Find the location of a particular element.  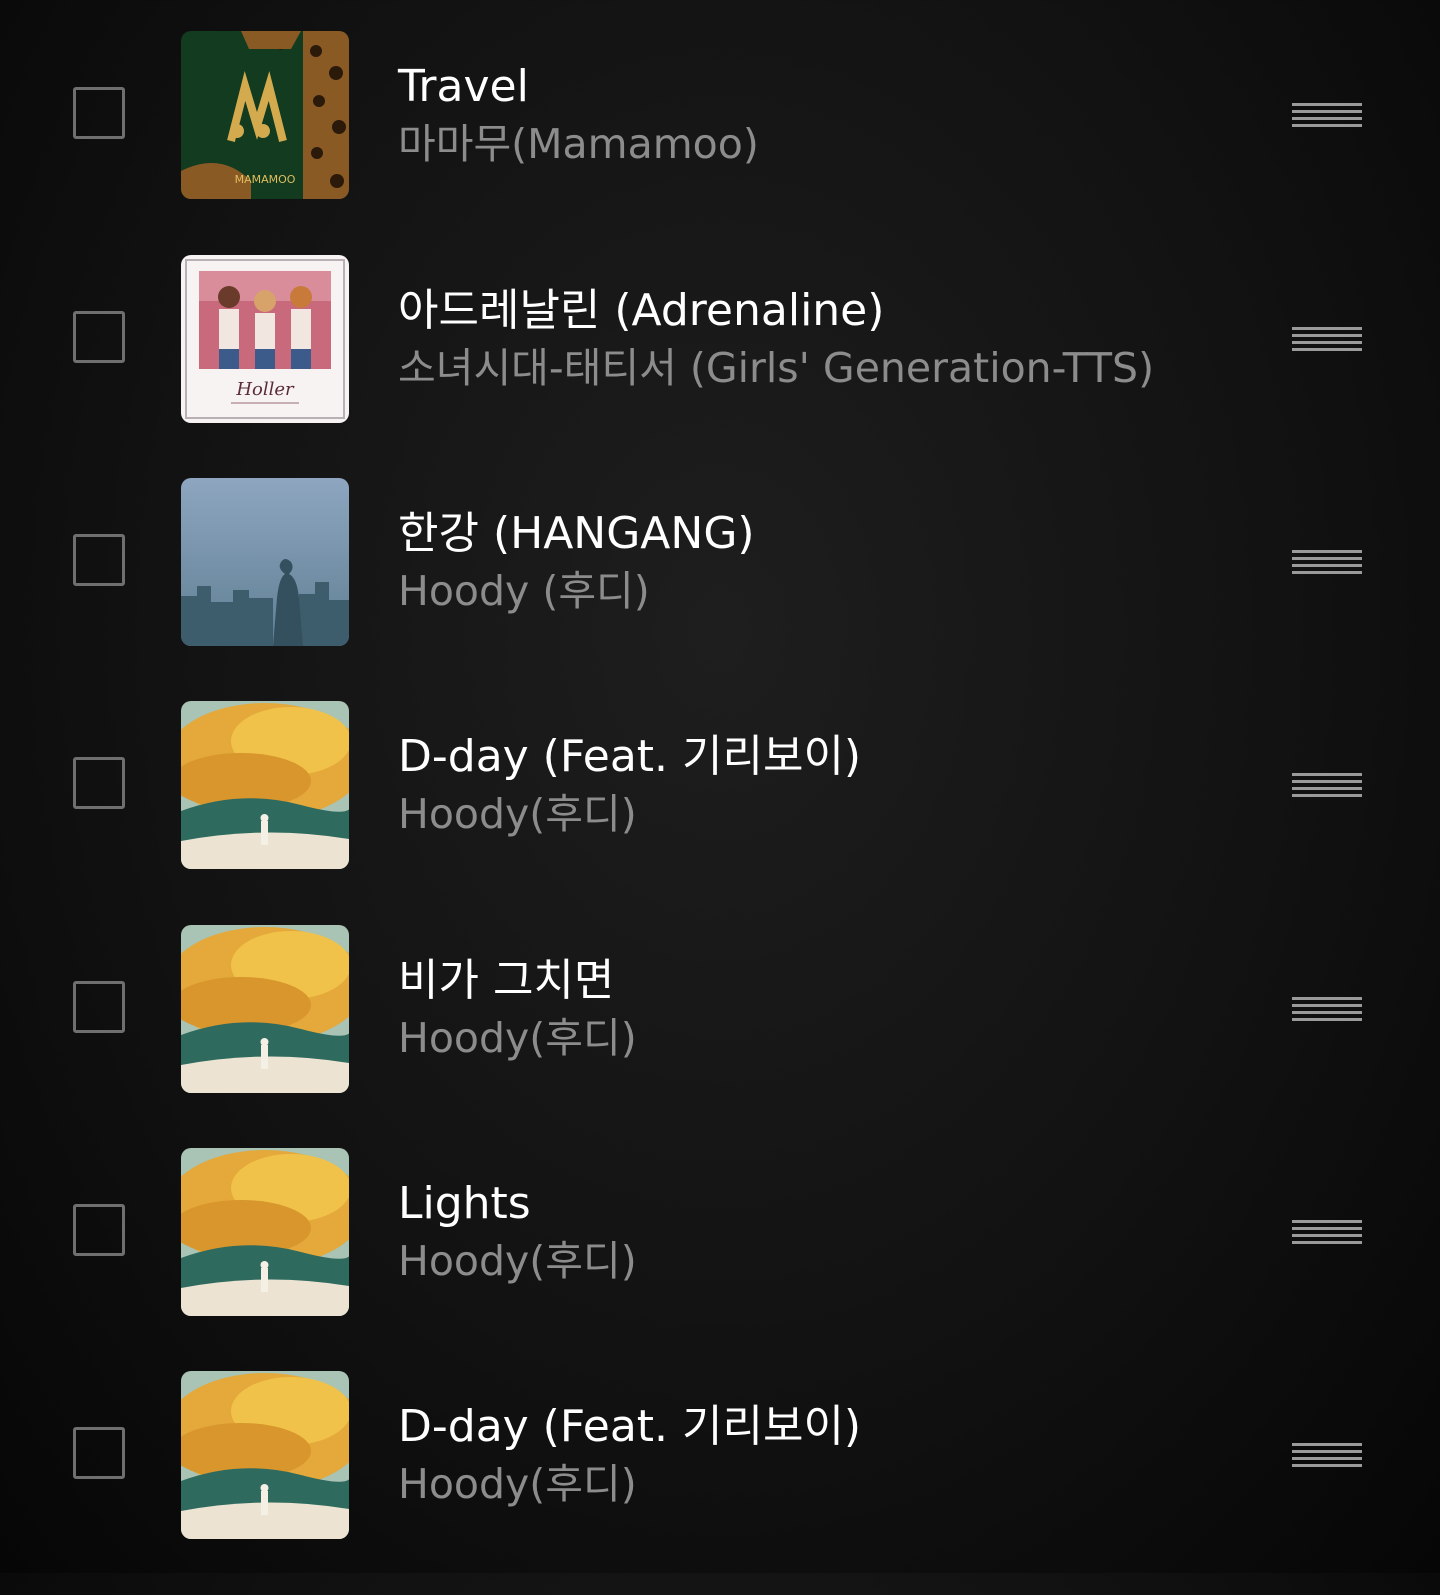

track-row: MAMAMOO Travel 마마무(Mamamoo) is located at coordinates (720, 143).